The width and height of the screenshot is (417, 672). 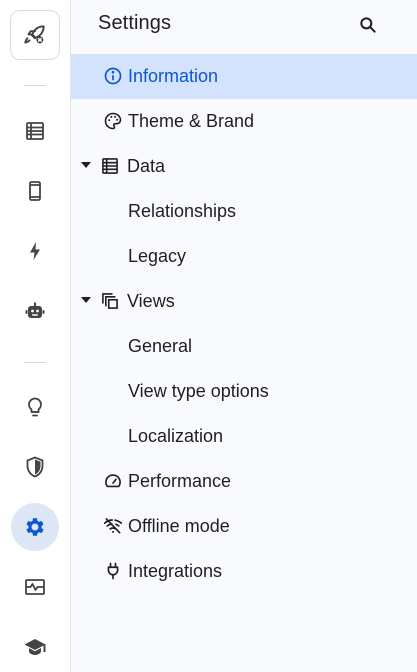 What do you see at coordinates (179, 526) in the screenshot?
I see `nav-item-label: Offline mode` at bounding box center [179, 526].